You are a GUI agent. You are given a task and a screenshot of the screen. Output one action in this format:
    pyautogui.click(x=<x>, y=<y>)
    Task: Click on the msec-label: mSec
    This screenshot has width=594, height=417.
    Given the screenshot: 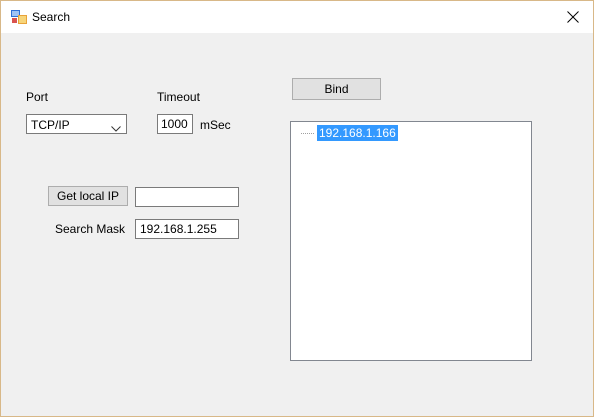 What is the action you would take?
    pyautogui.click(x=215, y=125)
    